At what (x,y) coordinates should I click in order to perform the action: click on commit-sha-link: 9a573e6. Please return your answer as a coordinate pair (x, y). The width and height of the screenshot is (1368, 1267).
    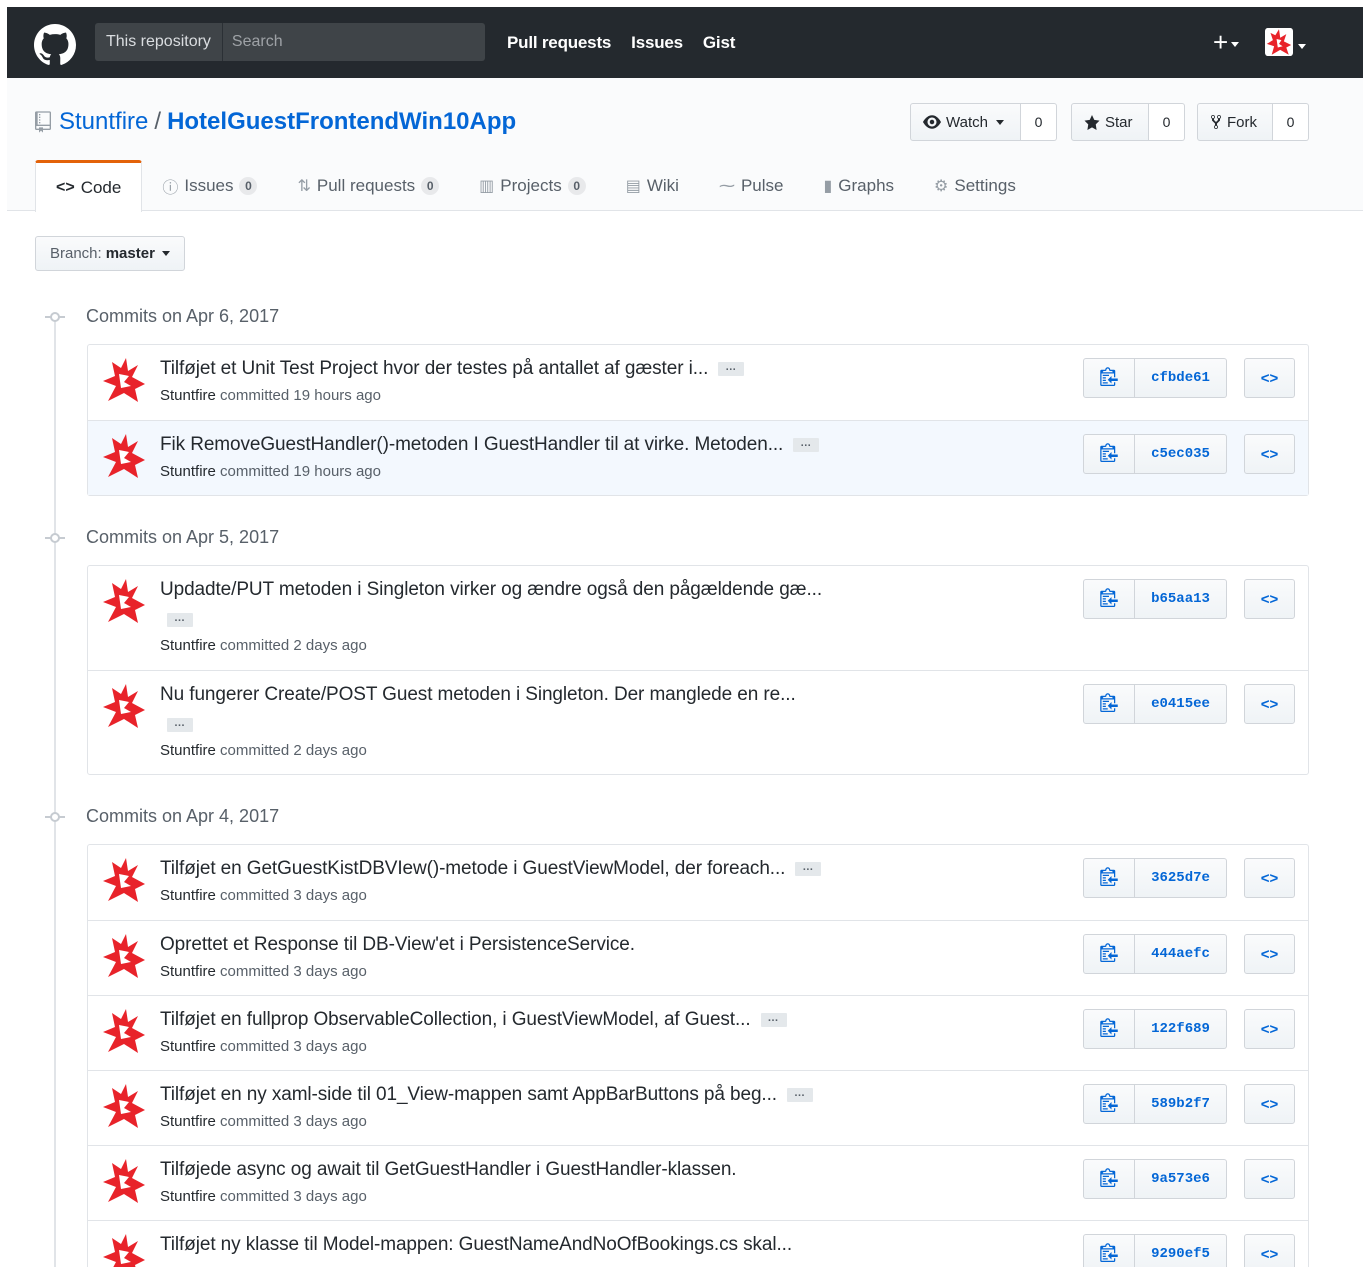
    Looking at the image, I should click on (1181, 1179).